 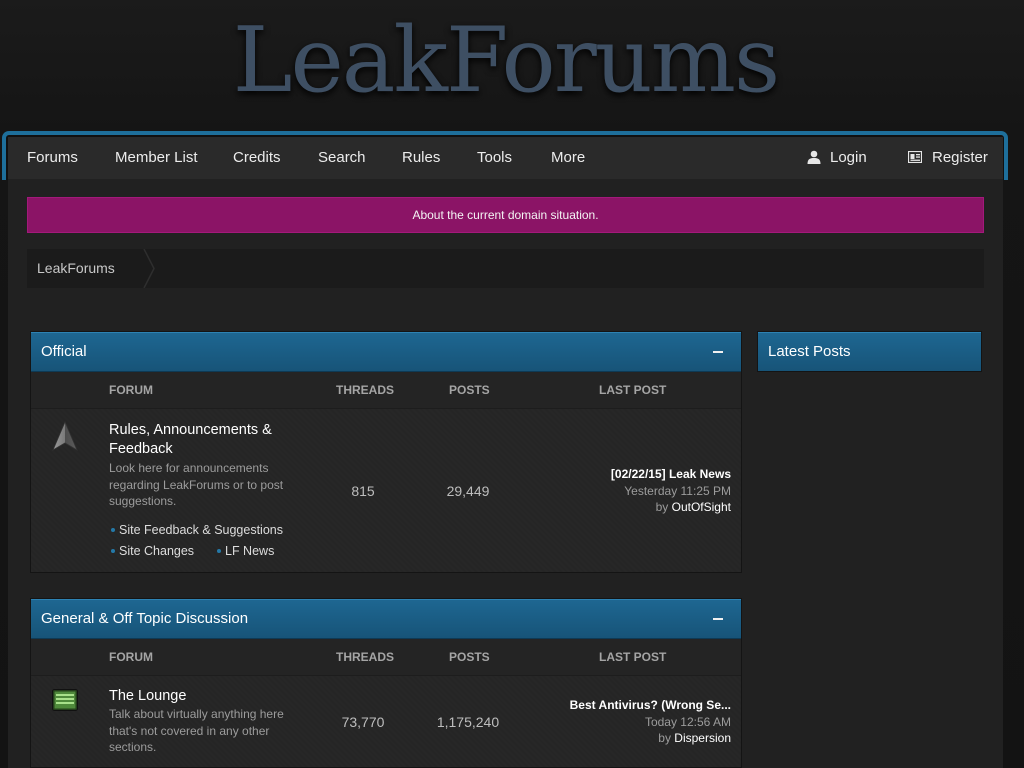 What do you see at coordinates (363, 491) in the screenshot?
I see `thread-count: 815` at bounding box center [363, 491].